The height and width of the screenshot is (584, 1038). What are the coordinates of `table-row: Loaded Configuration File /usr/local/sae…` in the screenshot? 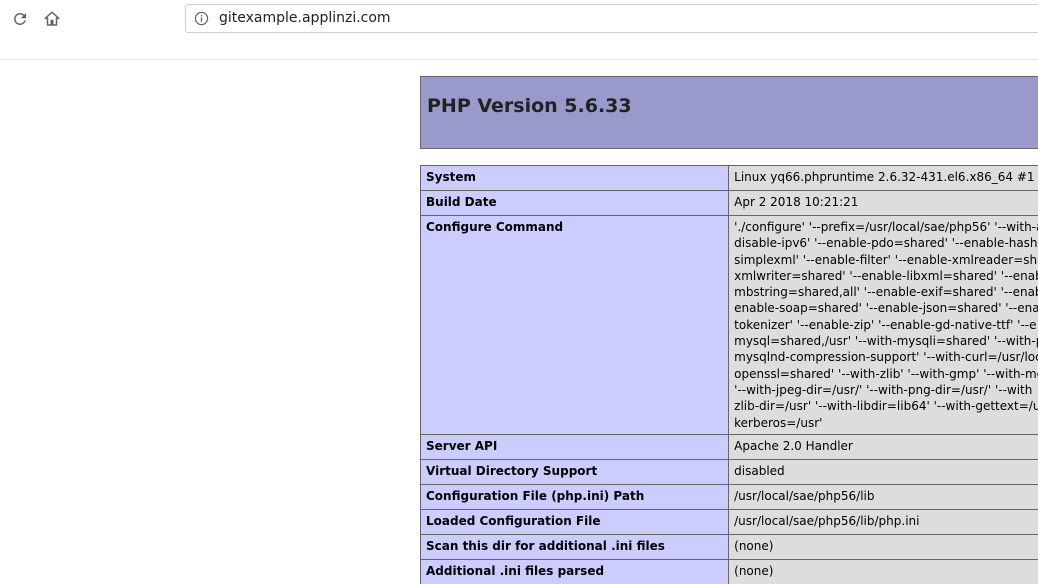 It's located at (728, 521).